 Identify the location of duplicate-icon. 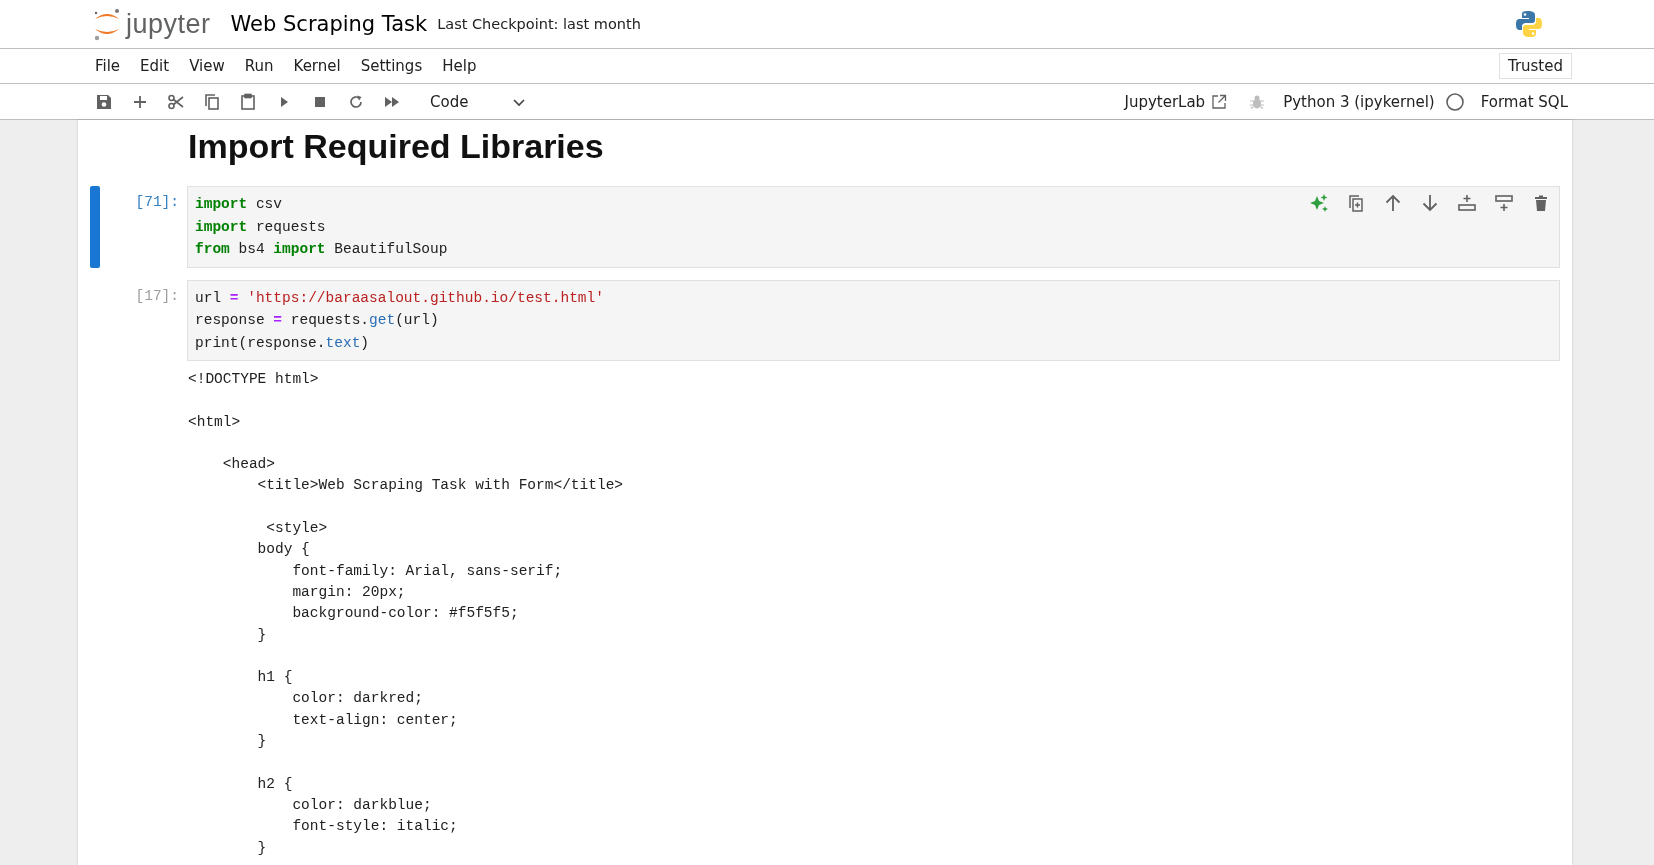
(1356, 203).